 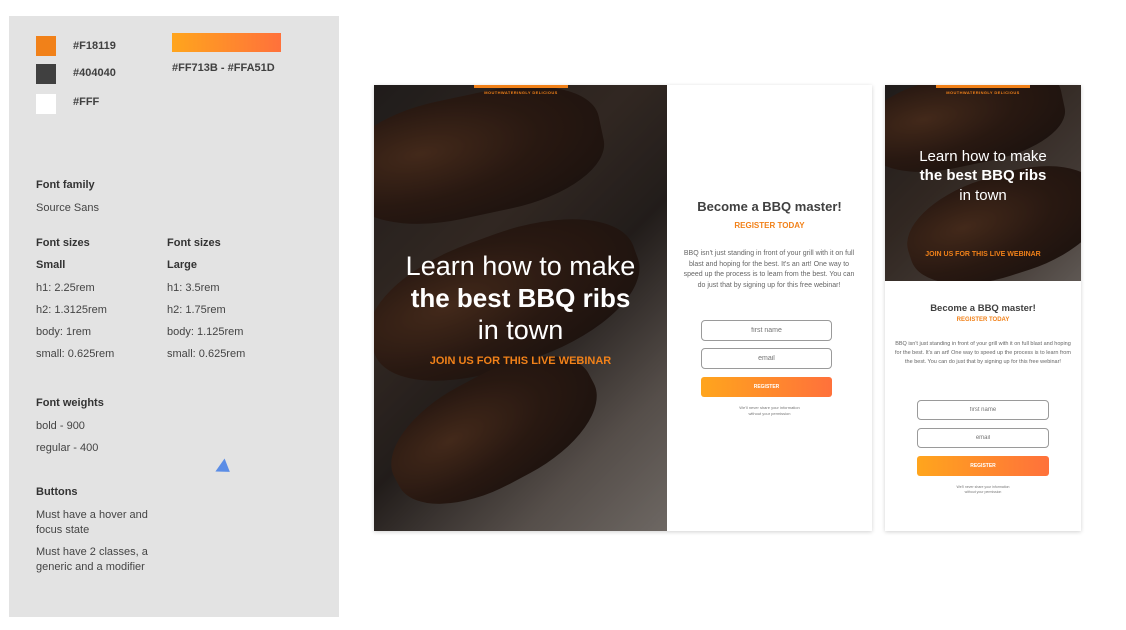 What do you see at coordinates (57, 492) in the screenshot?
I see `buttons-title: Buttons` at bounding box center [57, 492].